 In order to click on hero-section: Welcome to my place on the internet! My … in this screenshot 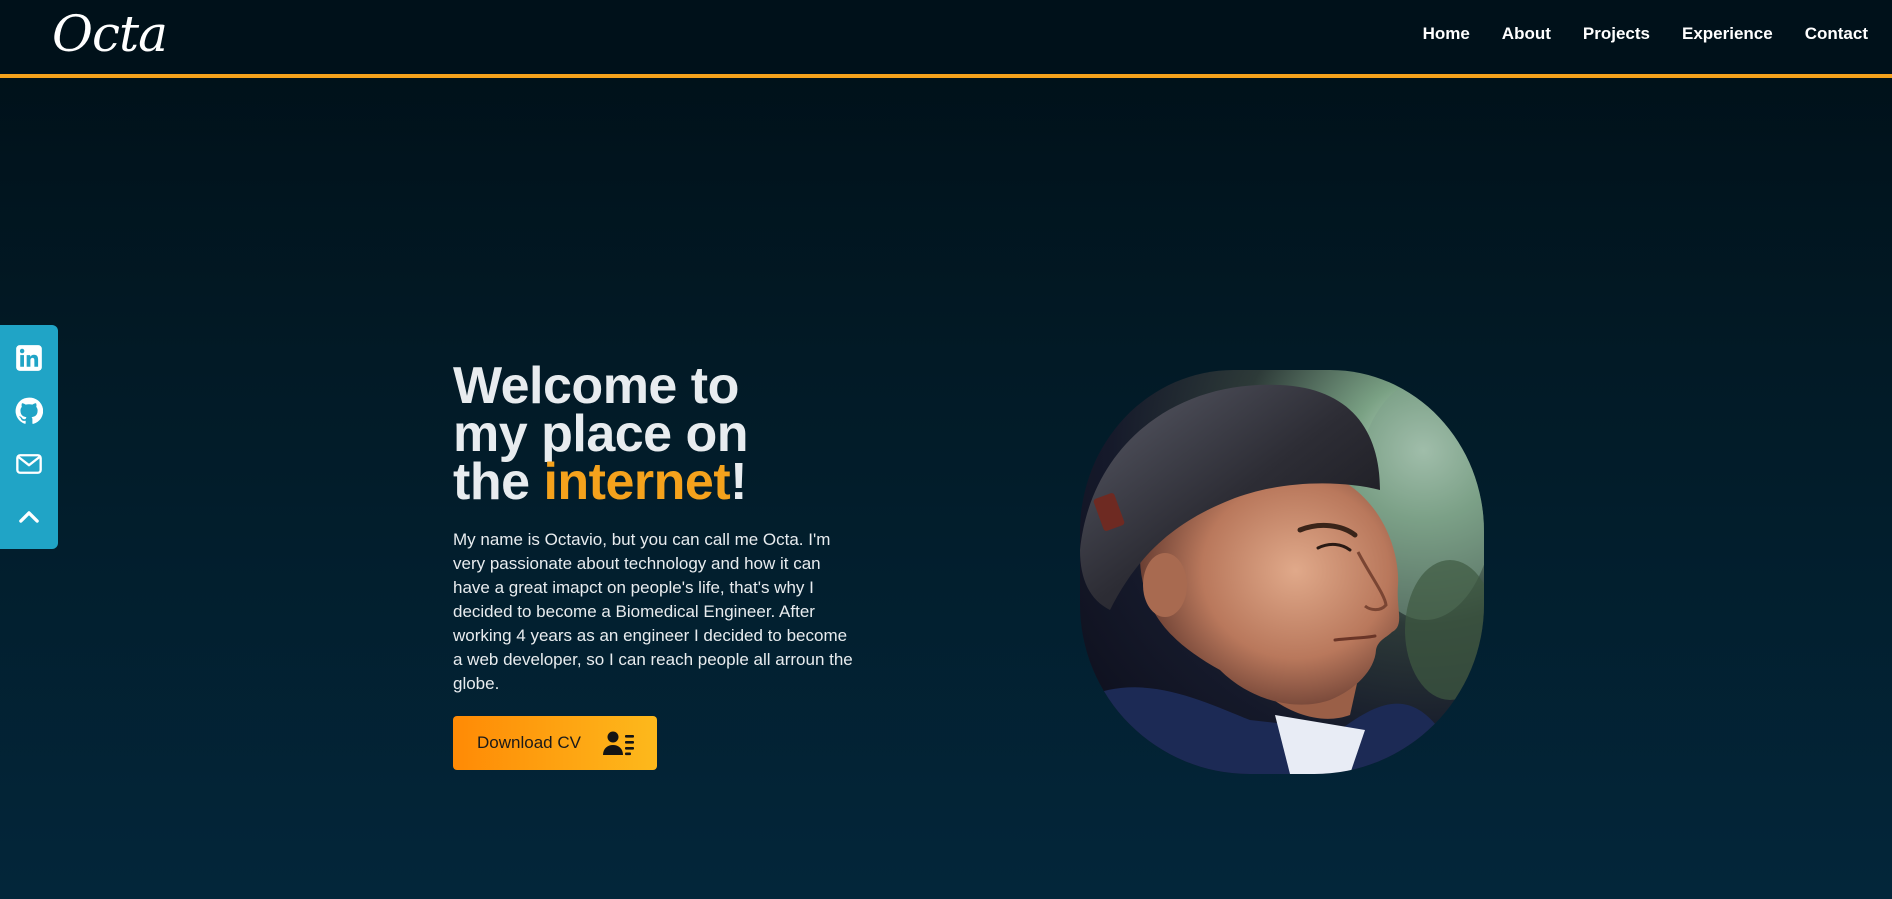, I will do `click(653, 536)`.